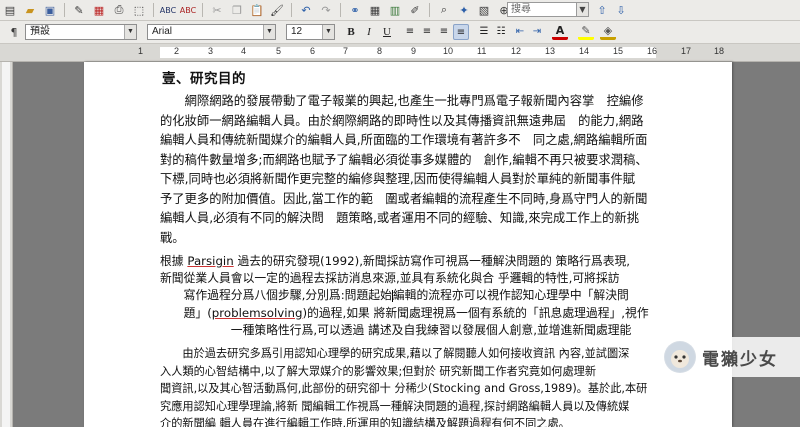 Image resolution: width=800 pixels, height=427 pixels. I want to click on ruler-number: 2, so click(177, 51).